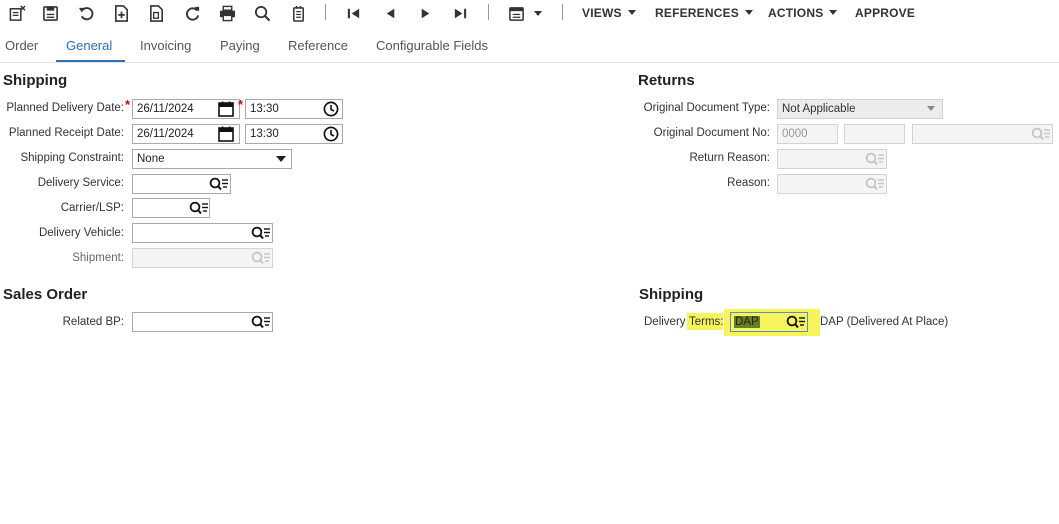 This screenshot has height=524, width=1059. Describe the element at coordinates (192, 13) in the screenshot. I see `refresh-icon` at that location.